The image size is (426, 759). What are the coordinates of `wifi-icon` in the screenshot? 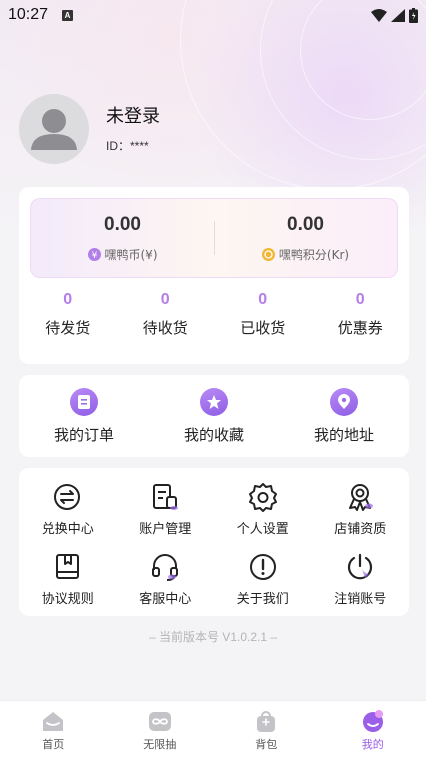 It's located at (379, 15).